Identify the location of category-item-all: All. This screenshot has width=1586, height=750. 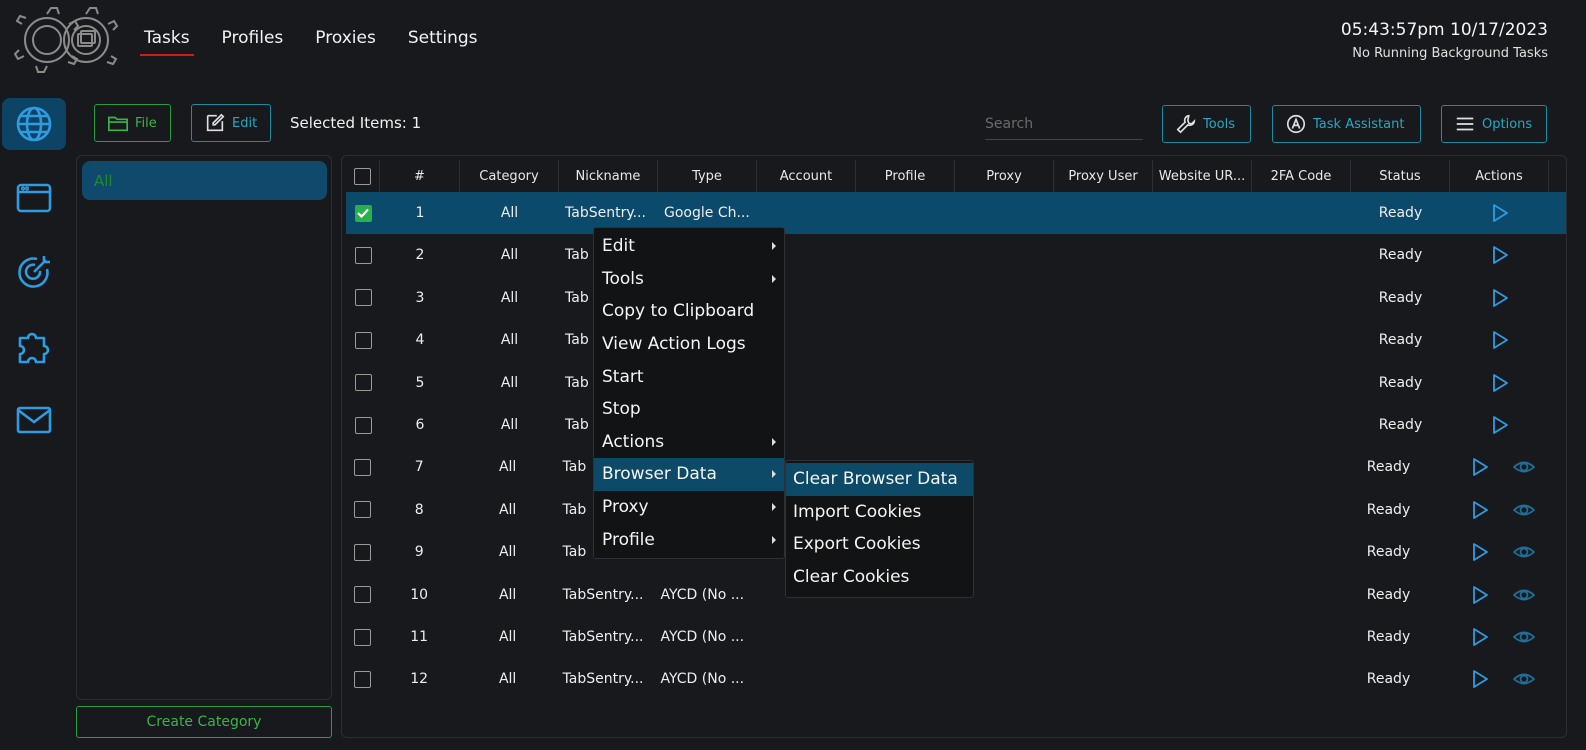
(204, 180).